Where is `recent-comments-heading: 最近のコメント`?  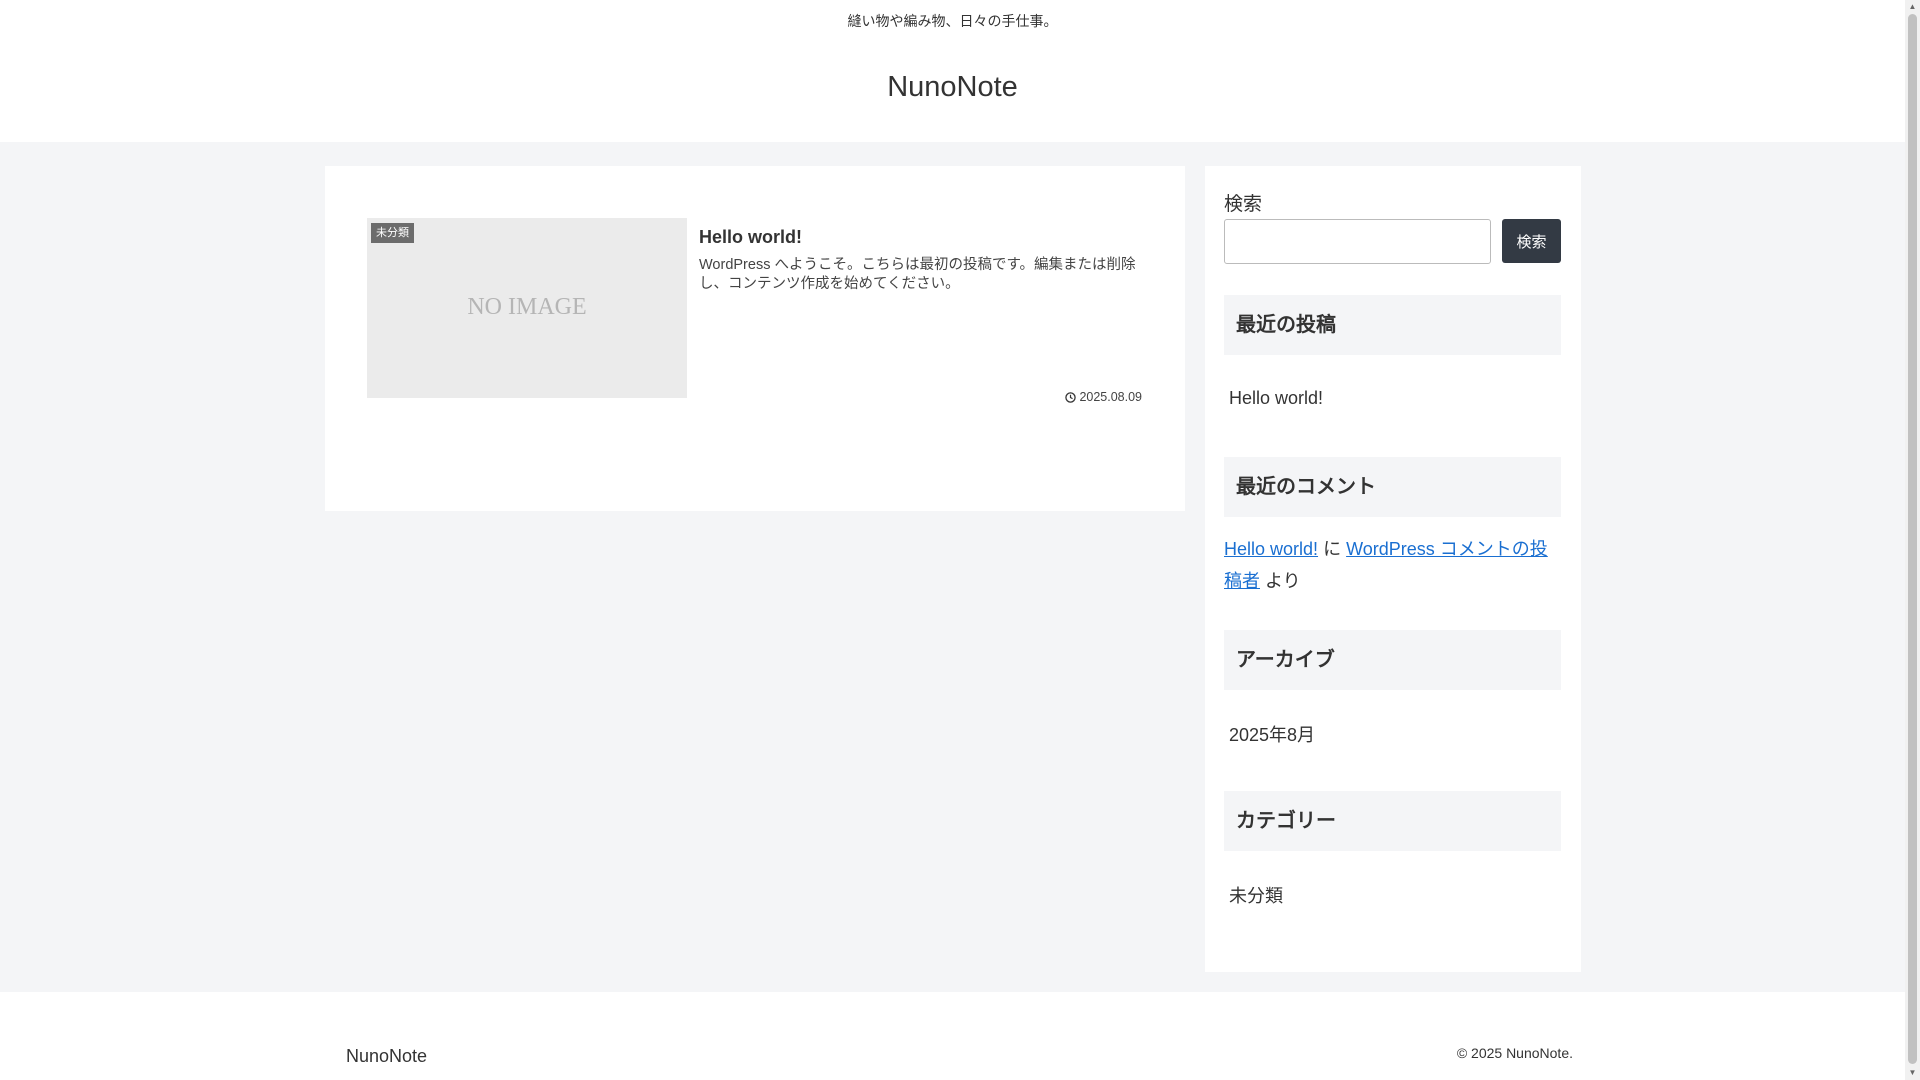
recent-comments-heading: 最近のコメント is located at coordinates (1392, 487).